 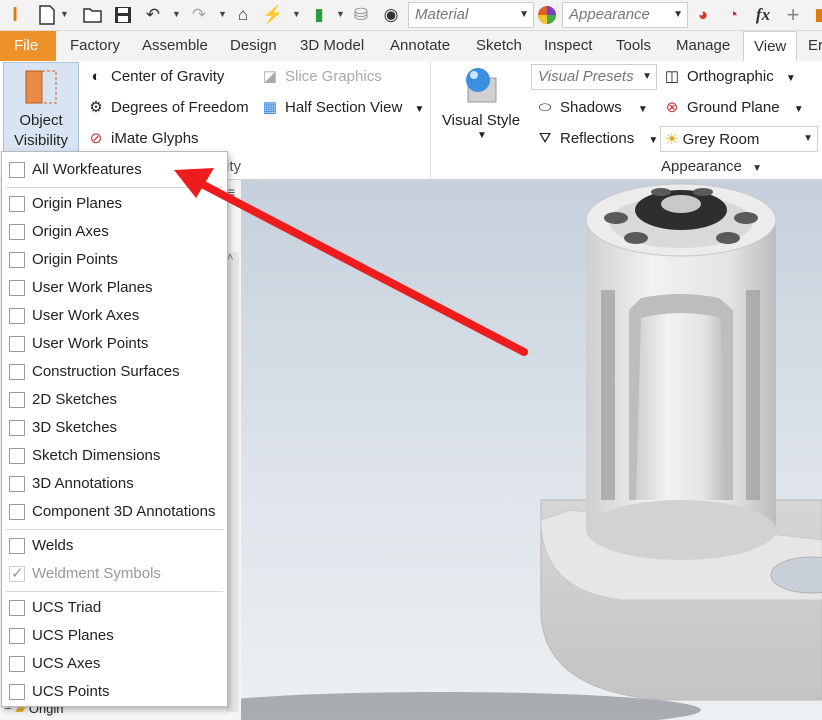 What do you see at coordinates (471, 15) in the screenshot?
I see `material-combo: Material ▼` at bounding box center [471, 15].